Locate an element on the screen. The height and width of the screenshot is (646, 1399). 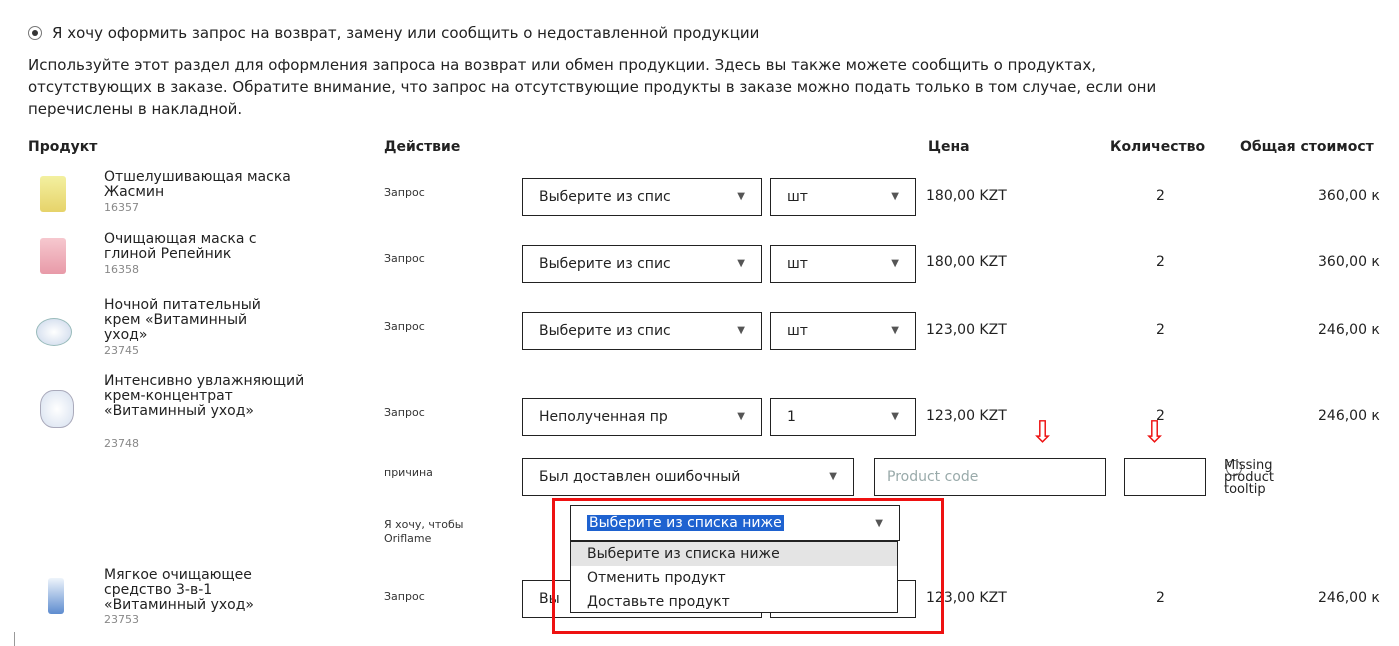
product-code: 16357 is located at coordinates (121, 207).